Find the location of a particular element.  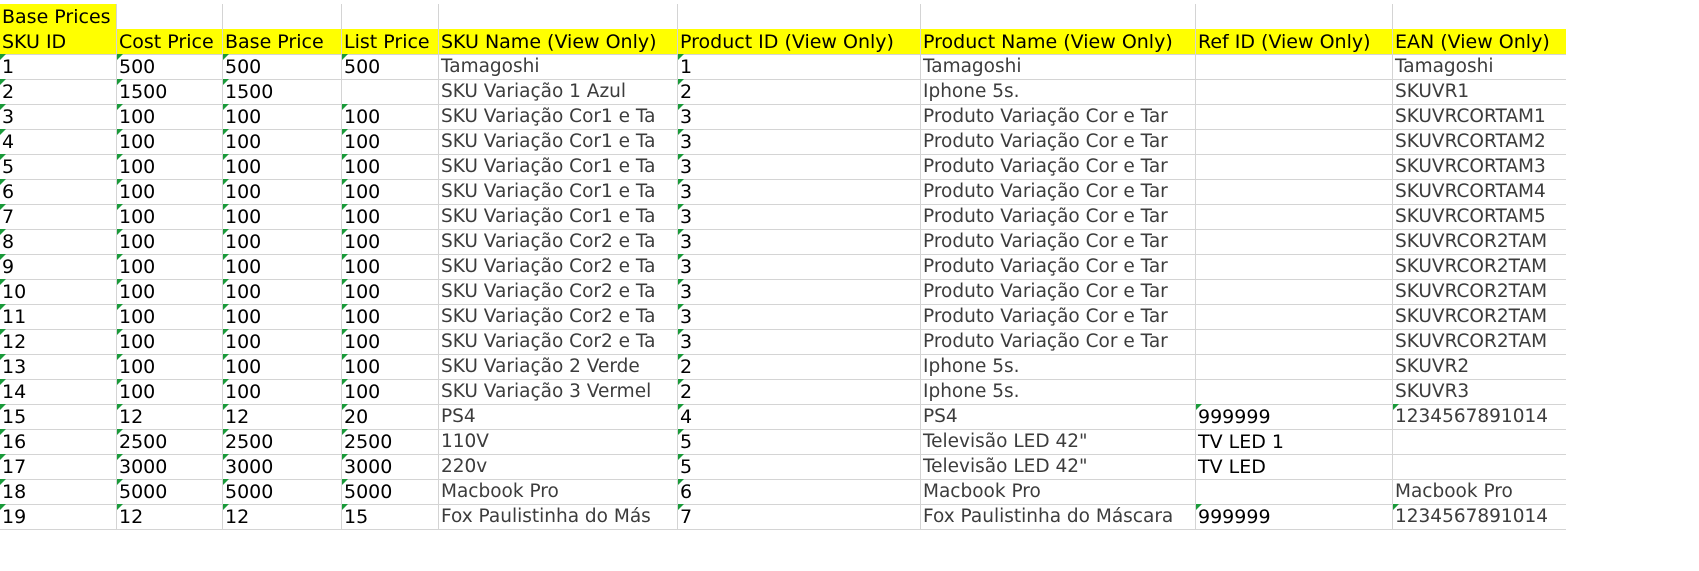

cell-list-price: 15 is located at coordinates (390, 516).